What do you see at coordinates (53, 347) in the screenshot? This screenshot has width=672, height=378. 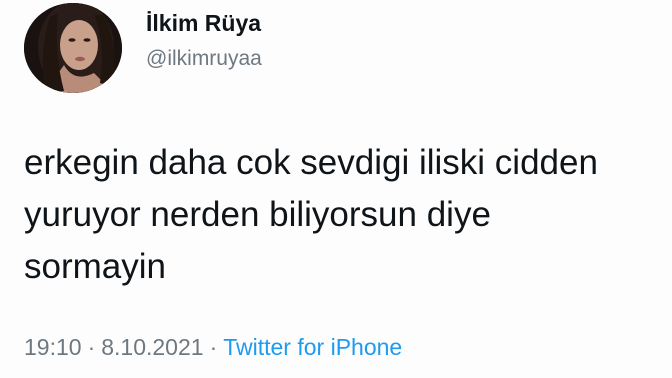 I see `tweet-time: 19:10` at bounding box center [53, 347].